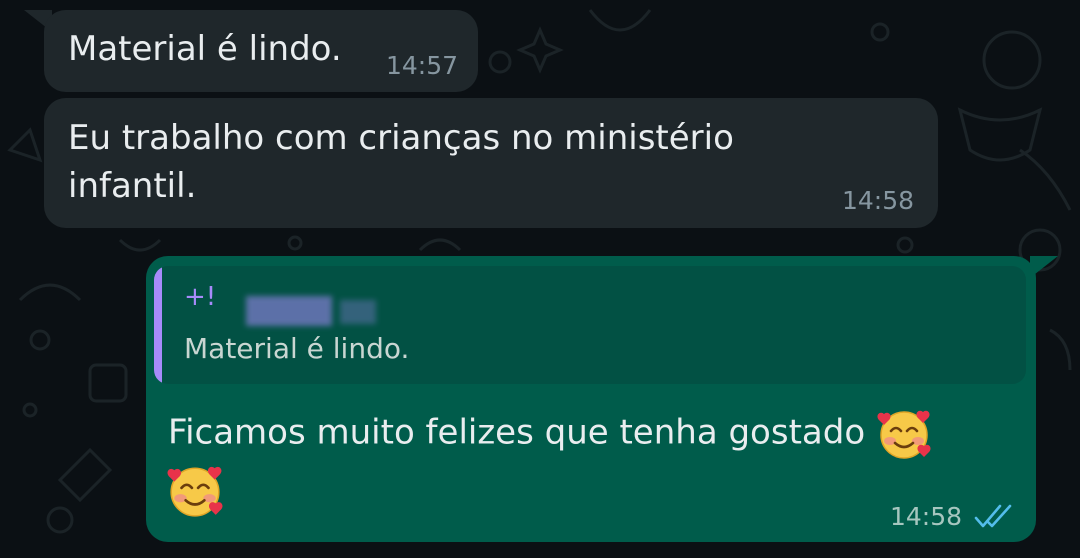 The height and width of the screenshot is (558, 1080). What do you see at coordinates (132, 186) in the screenshot?
I see `message-text-line-2: infantil.` at bounding box center [132, 186].